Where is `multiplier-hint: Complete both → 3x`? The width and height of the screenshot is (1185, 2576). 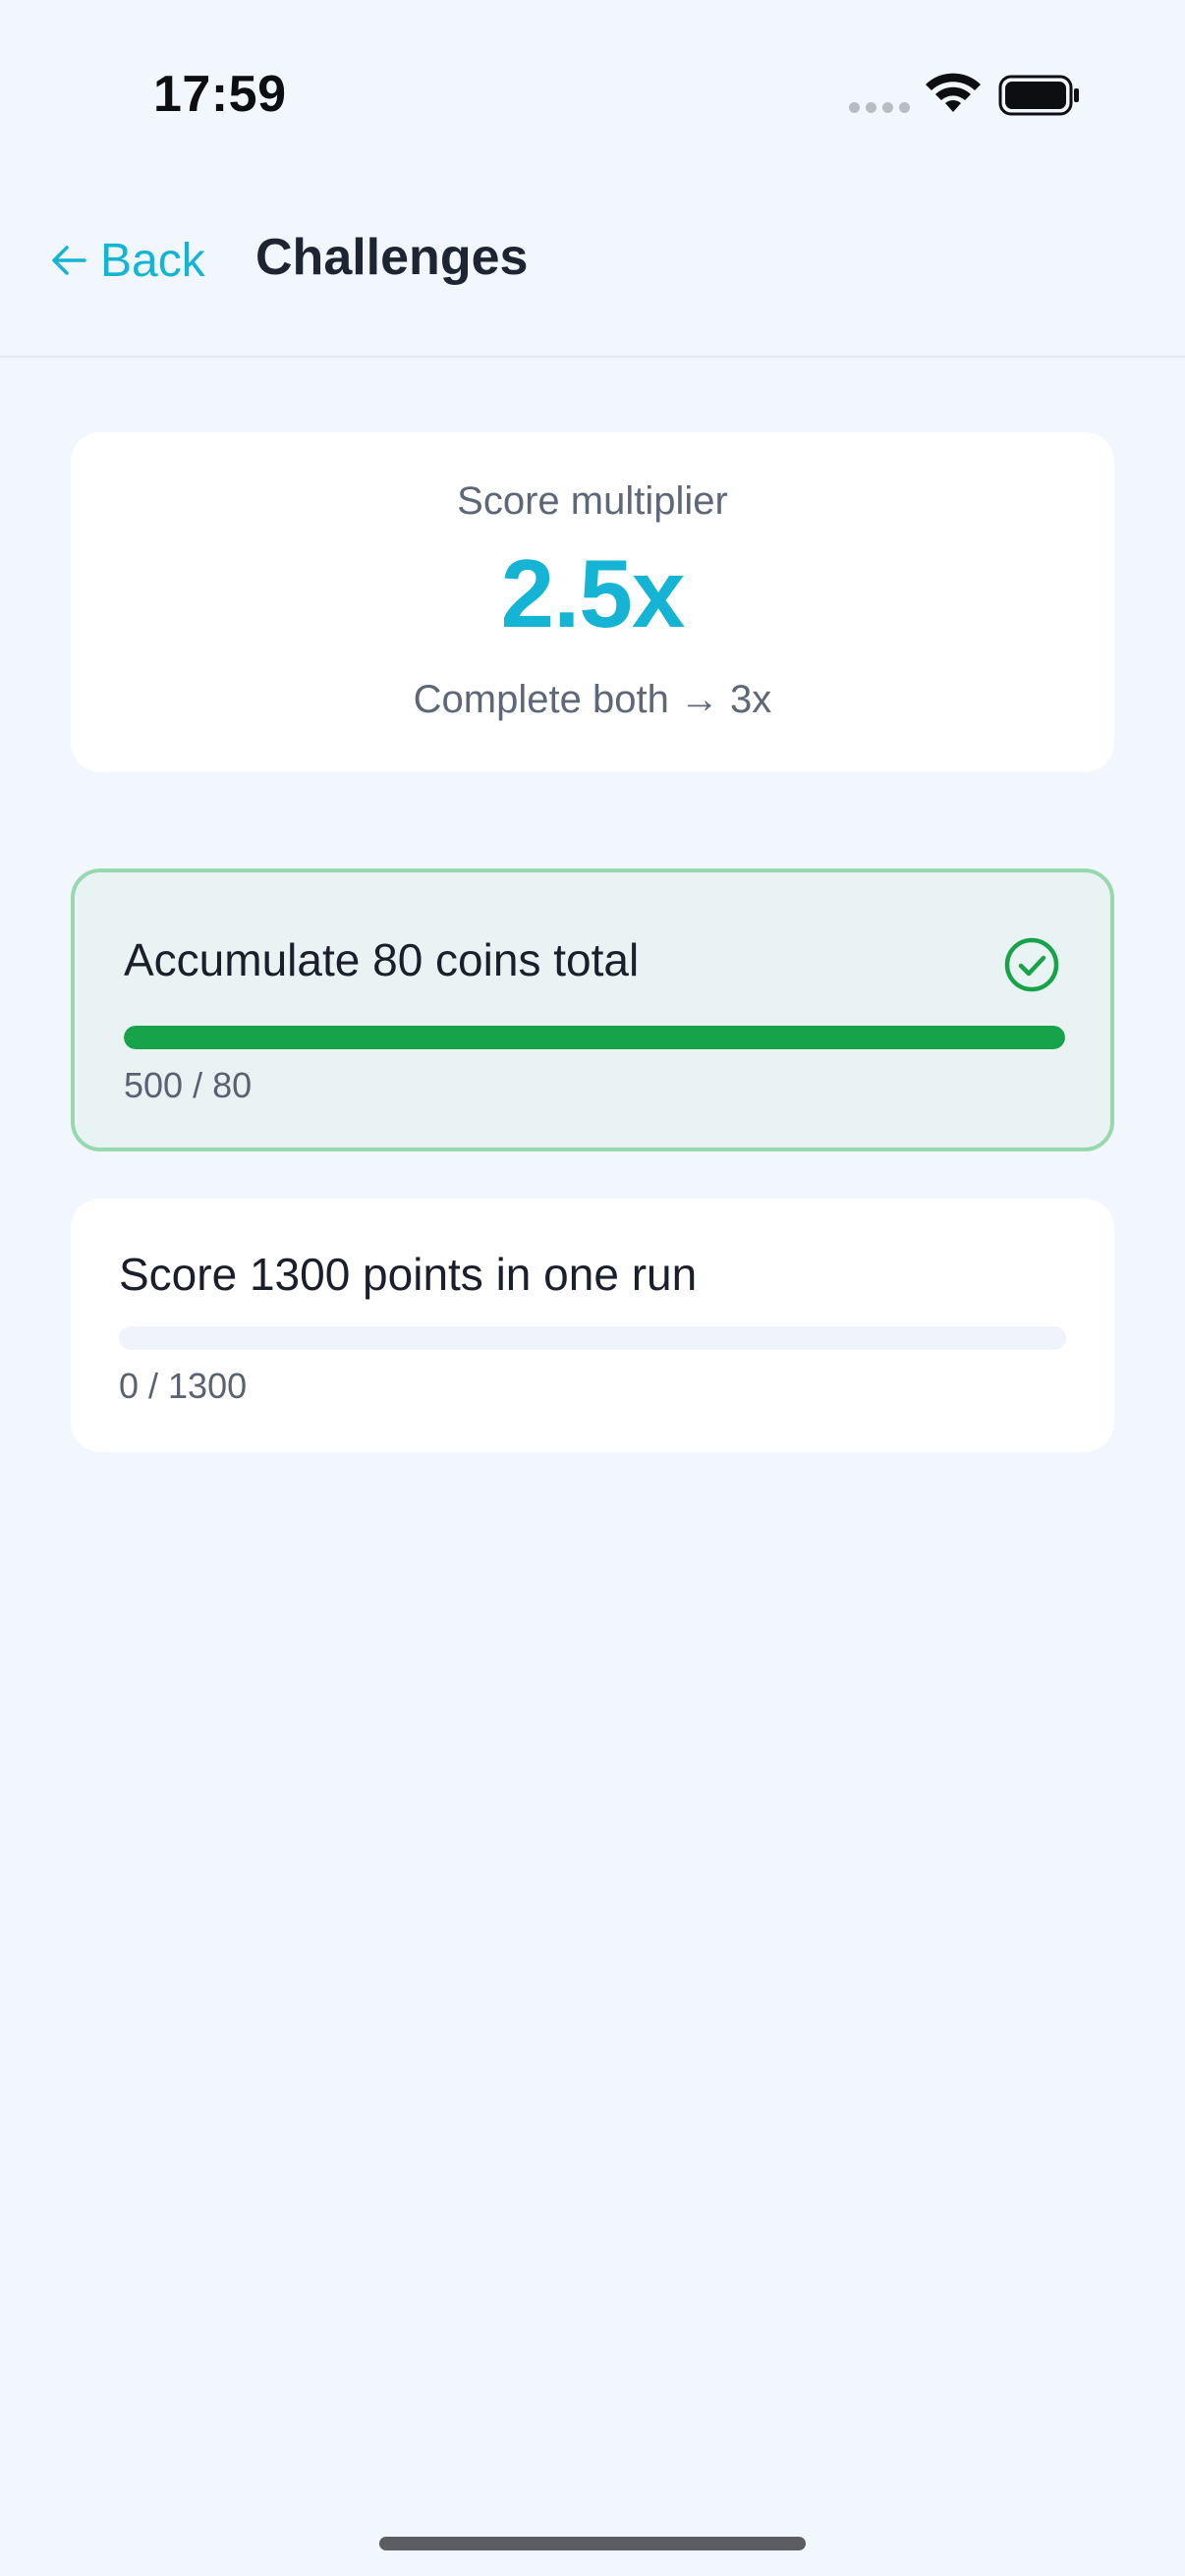
multiplier-hint: Complete both → 3x is located at coordinates (592, 699).